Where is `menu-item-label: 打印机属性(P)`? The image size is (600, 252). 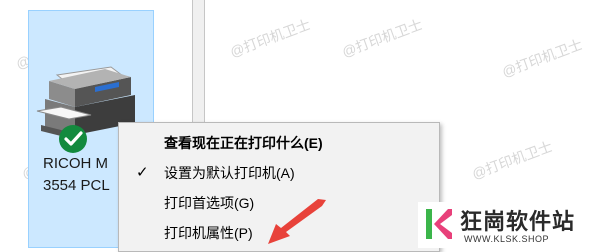
menu-item-label: 打印机属性(P) is located at coordinates (208, 233).